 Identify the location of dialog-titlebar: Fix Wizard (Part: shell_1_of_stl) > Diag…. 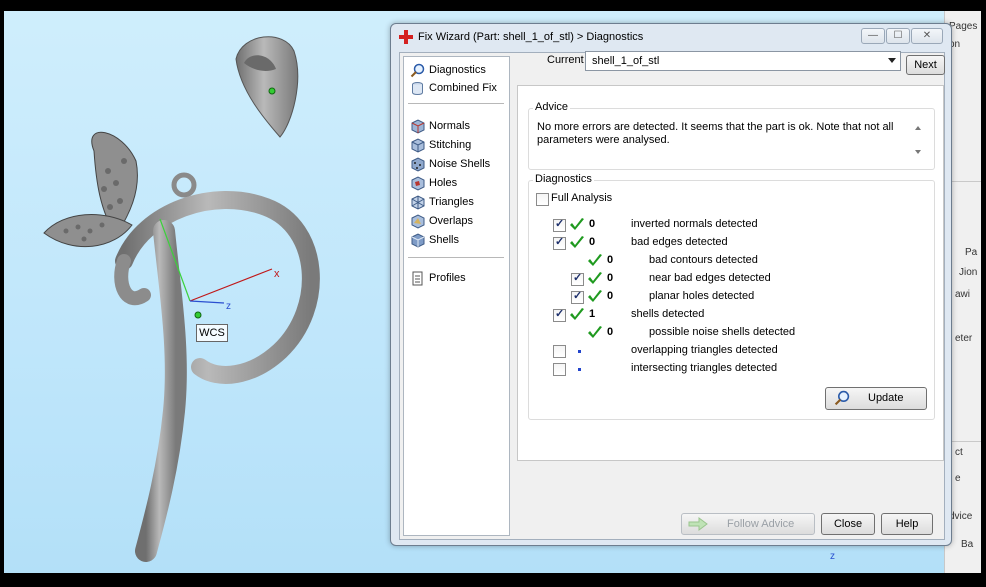
(671, 37).